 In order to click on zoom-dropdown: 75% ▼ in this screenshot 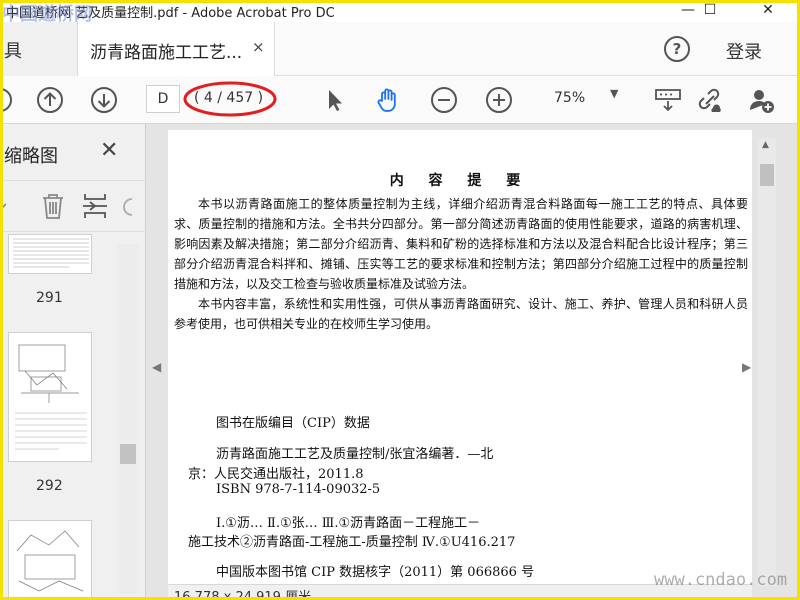, I will do `click(586, 99)`.